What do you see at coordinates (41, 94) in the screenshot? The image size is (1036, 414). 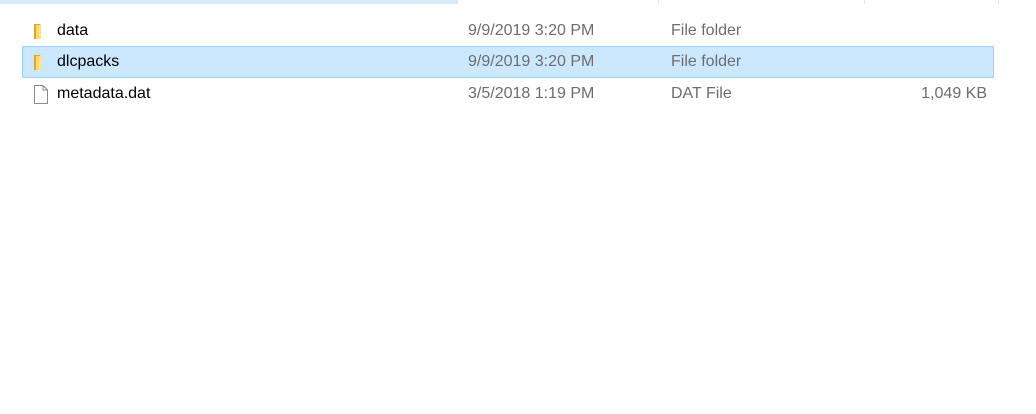 I see `file-icon` at bounding box center [41, 94].